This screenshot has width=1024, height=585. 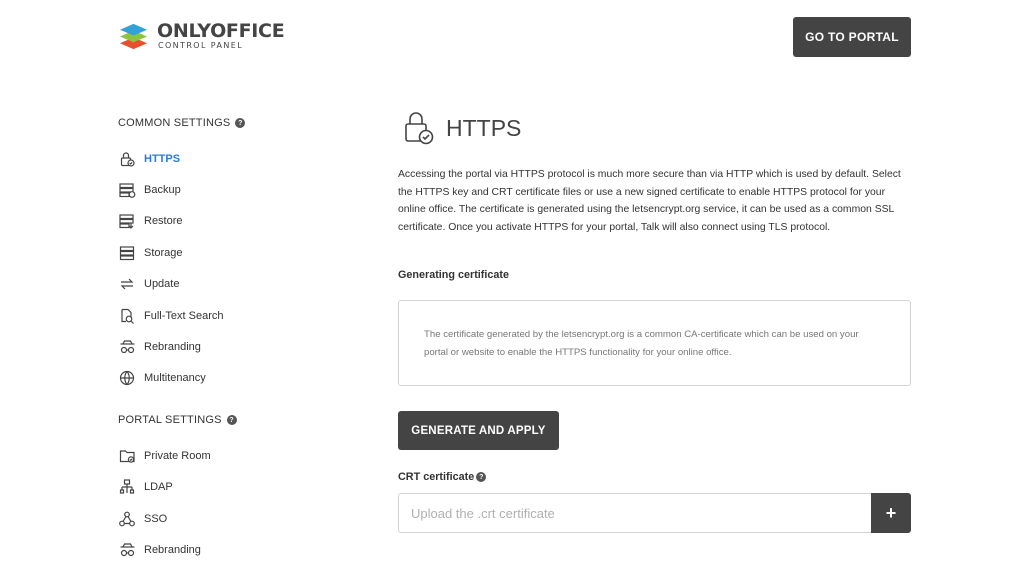 I want to click on crt-certificate-heading: CRT certificate ?, so click(x=654, y=477).